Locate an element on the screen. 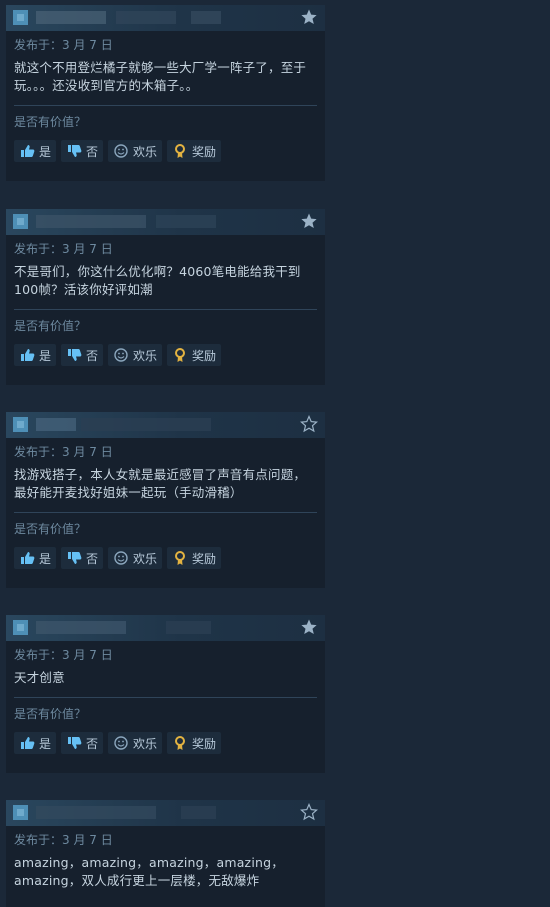 The image size is (550, 907). review-text: 就这个不用登烂橘子就够一些大厂学一阵子了，至于玩。。。还没收到官方的木箱子。。 is located at coordinates (160, 76).